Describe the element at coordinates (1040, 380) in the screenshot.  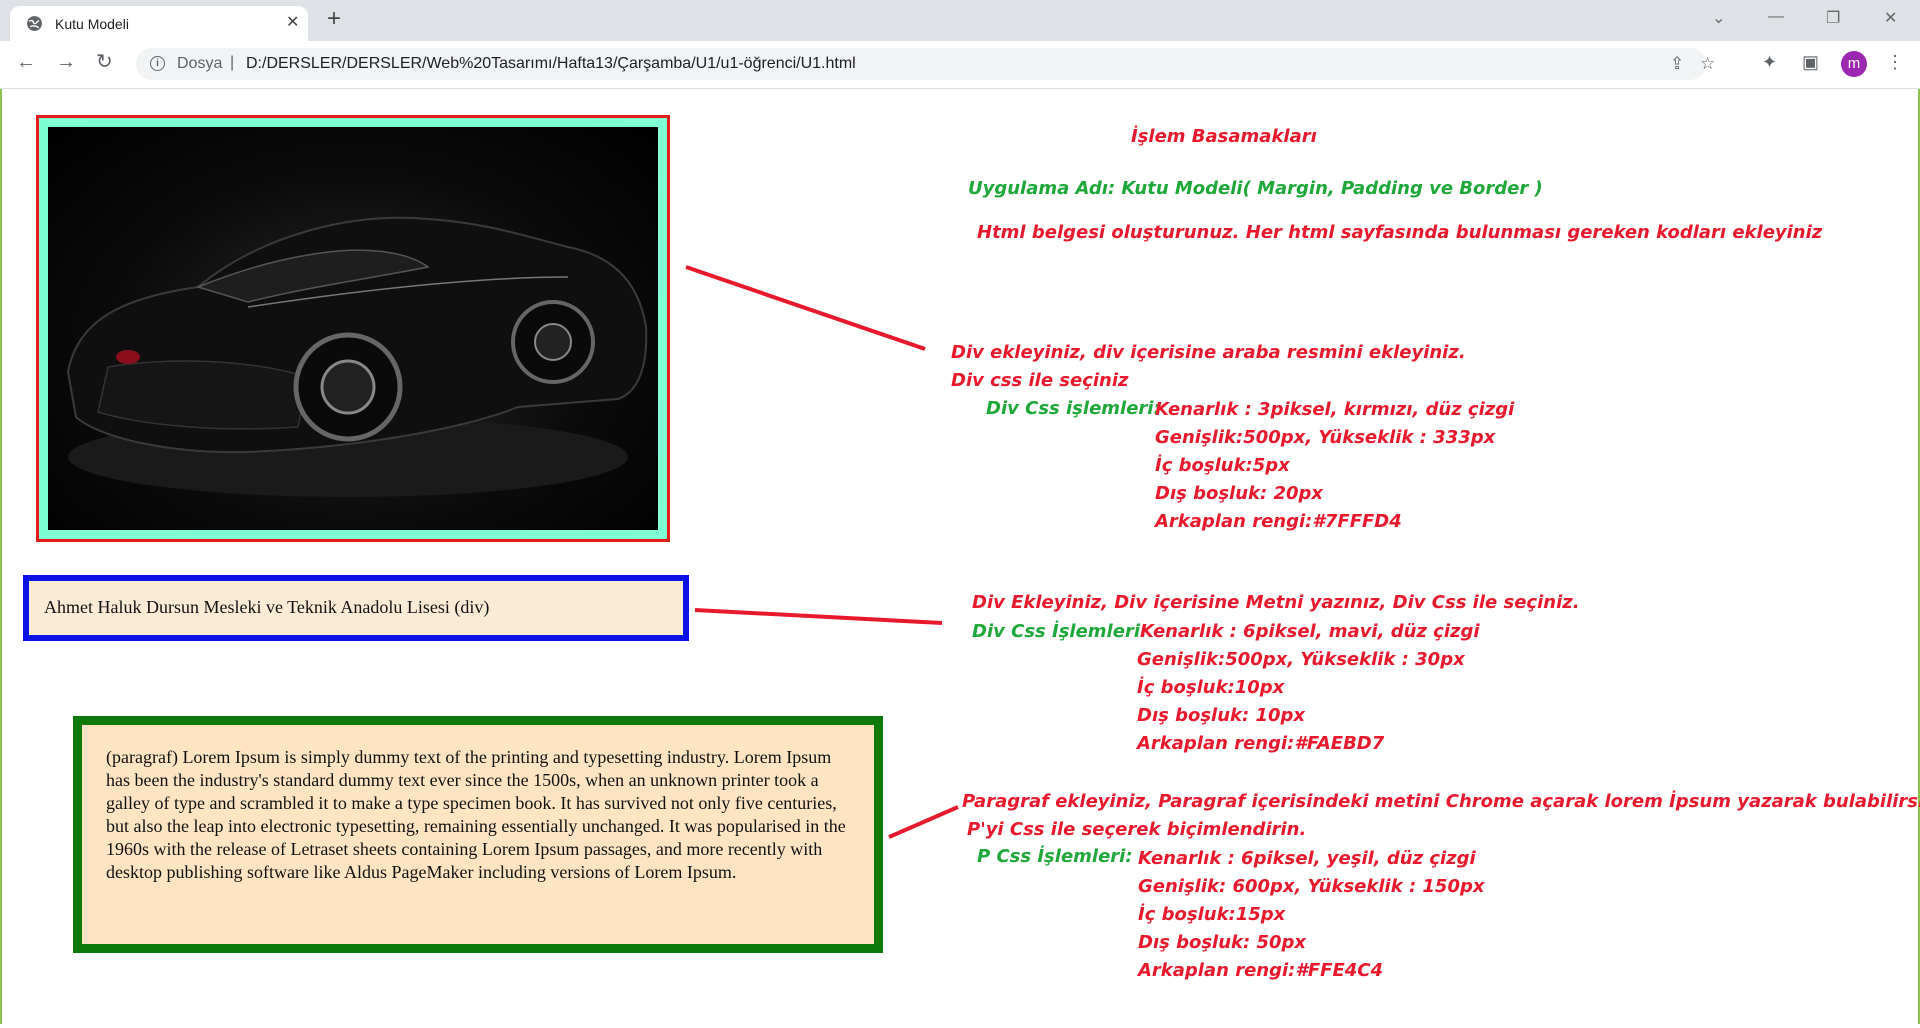
I see `img-step-2: Div css ile seçiniz` at that location.